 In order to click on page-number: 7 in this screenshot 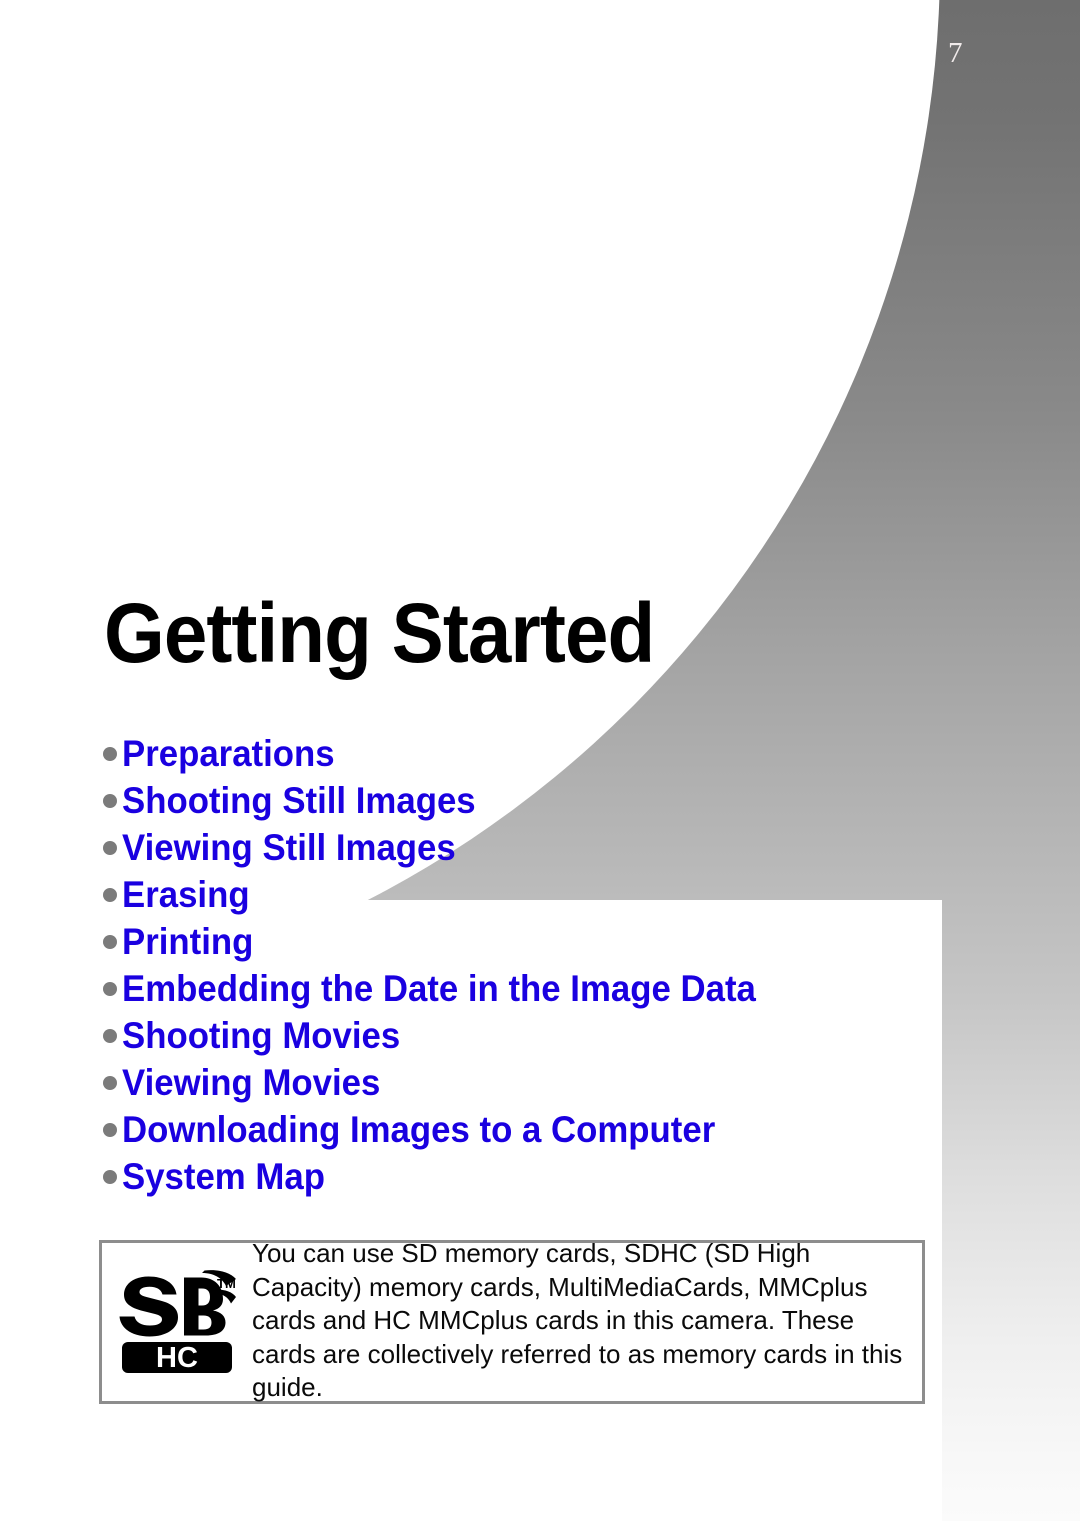, I will do `click(955, 53)`.